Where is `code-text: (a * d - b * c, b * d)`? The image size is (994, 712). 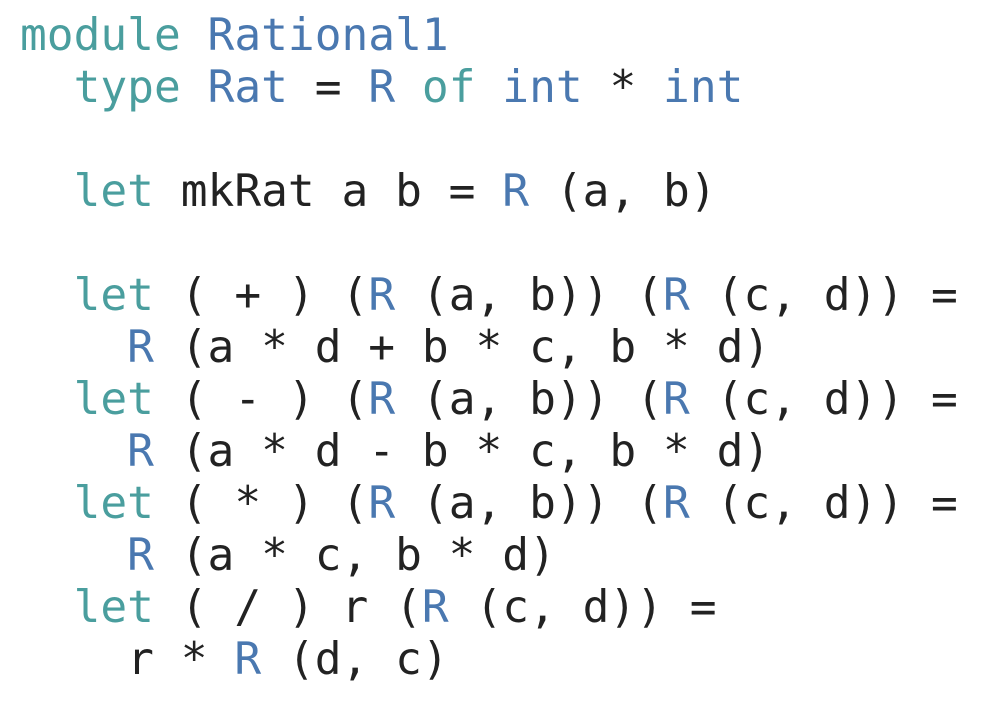
code-text: (a * d - b * c, b * d) is located at coordinates (462, 451).